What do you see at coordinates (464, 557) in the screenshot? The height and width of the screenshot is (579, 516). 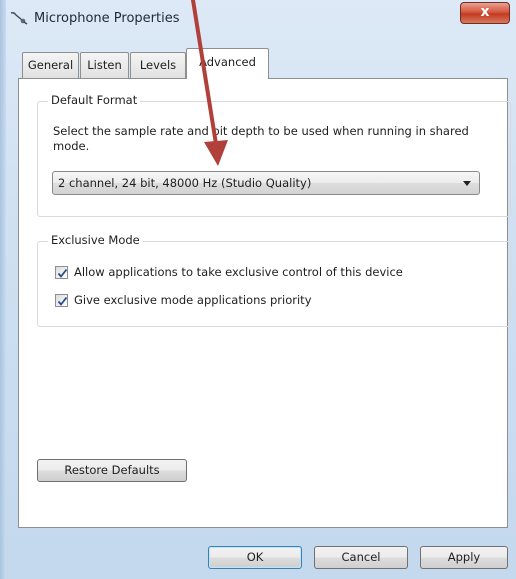 I see `apply-button: Apply` at bounding box center [464, 557].